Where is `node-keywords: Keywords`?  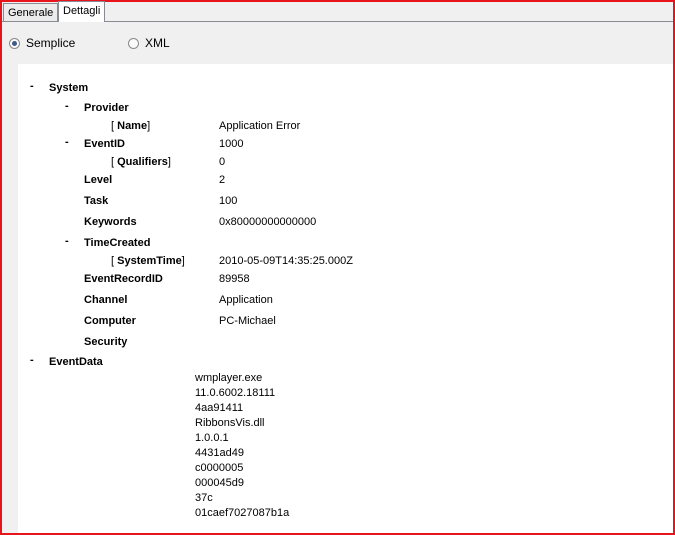 node-keywords: Keywords is located at coordinates (110, 222).